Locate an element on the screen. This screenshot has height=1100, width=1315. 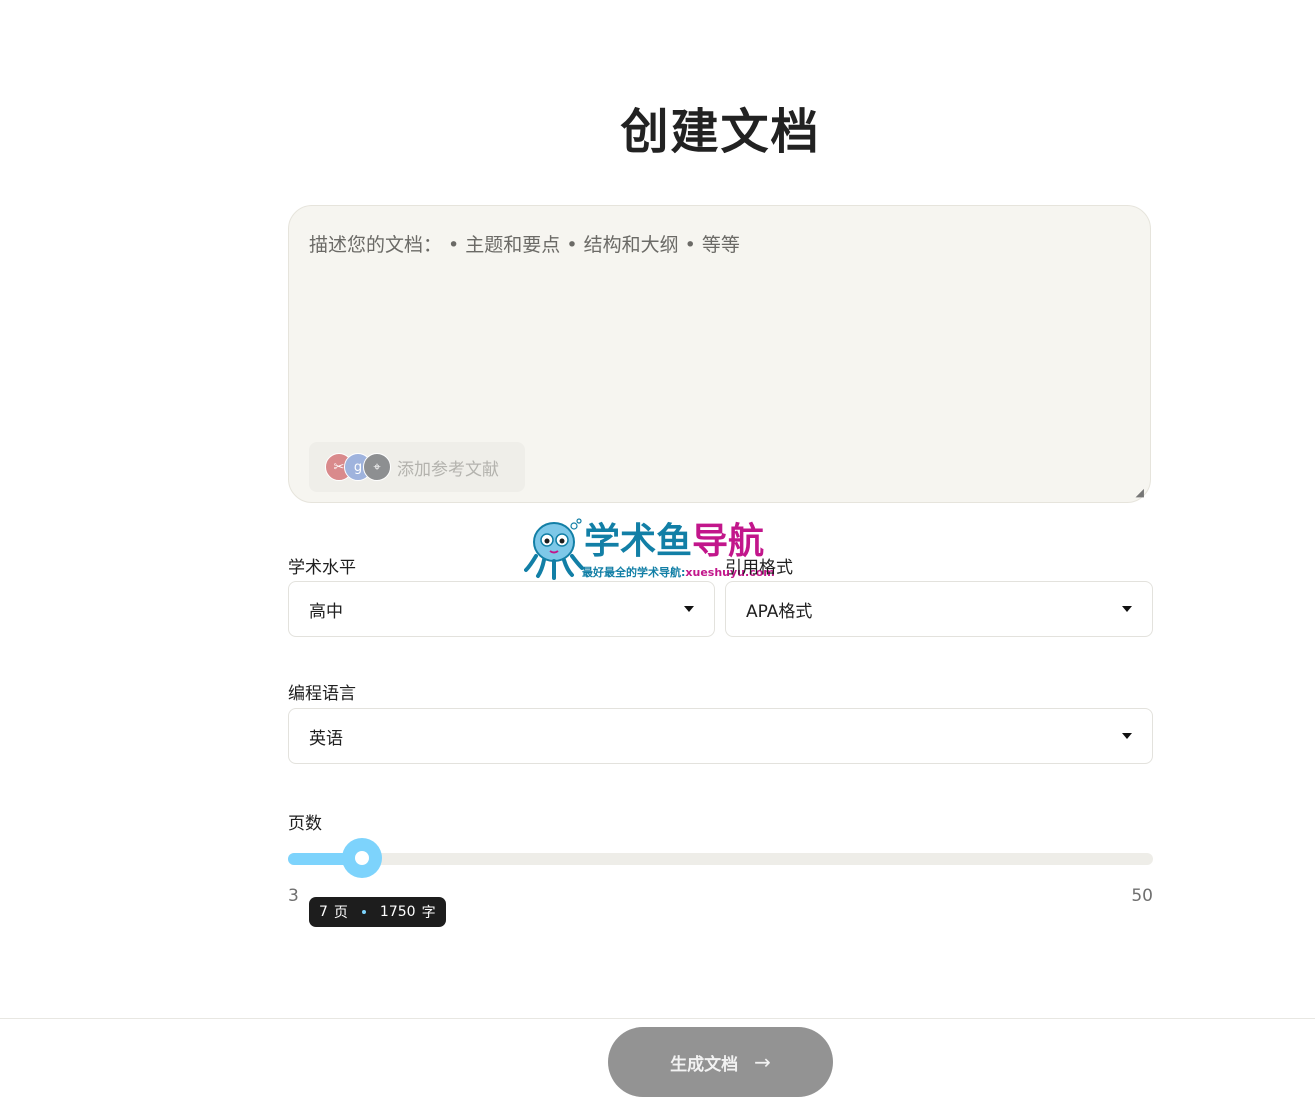
octopus-mascot-icon is located at coordinates (554, 549).